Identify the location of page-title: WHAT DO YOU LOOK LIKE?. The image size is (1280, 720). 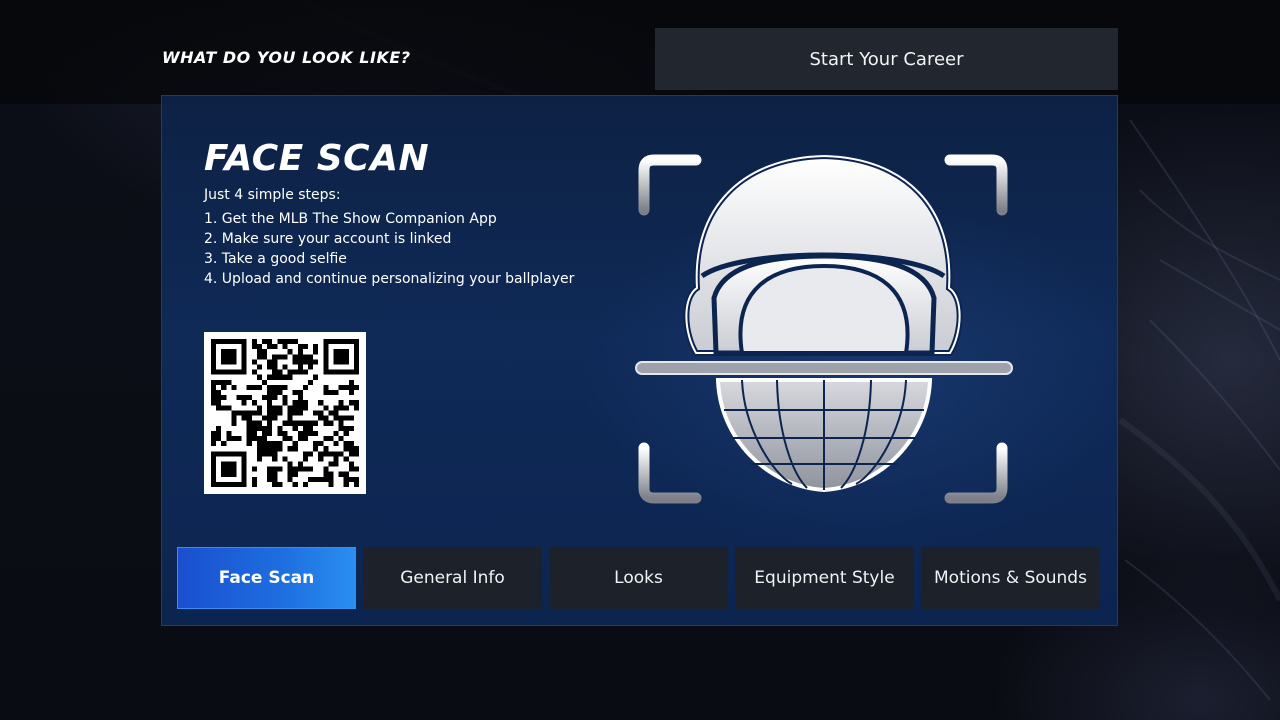
(286, 57).